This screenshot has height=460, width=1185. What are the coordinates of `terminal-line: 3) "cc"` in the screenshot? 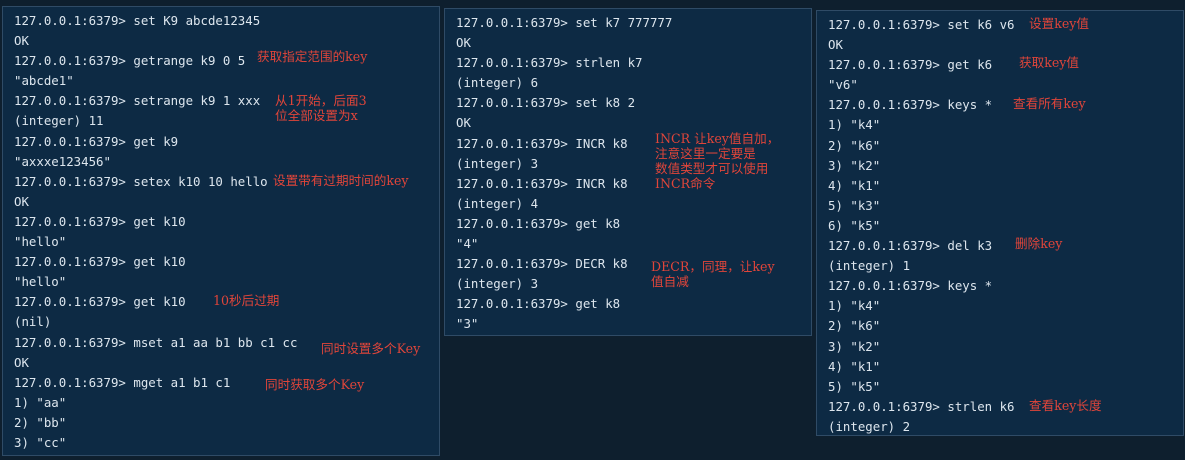 It's located at (40, 442).